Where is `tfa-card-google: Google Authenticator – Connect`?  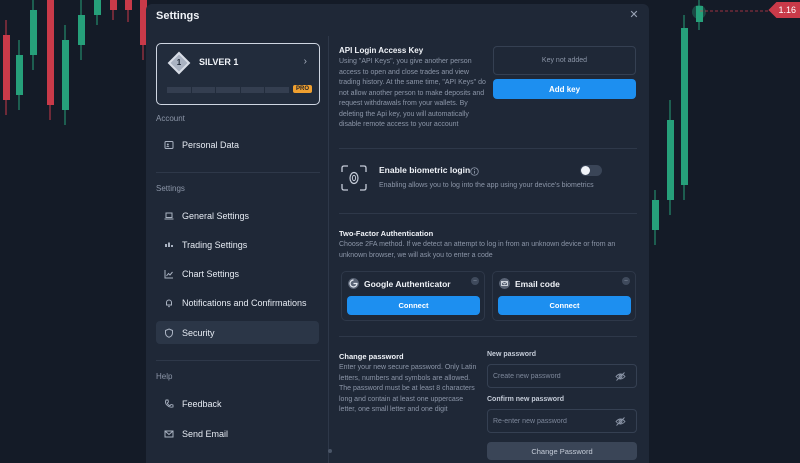 tfa-card-google: Google Authenticator – Connect is located at coordinates (413, 296).